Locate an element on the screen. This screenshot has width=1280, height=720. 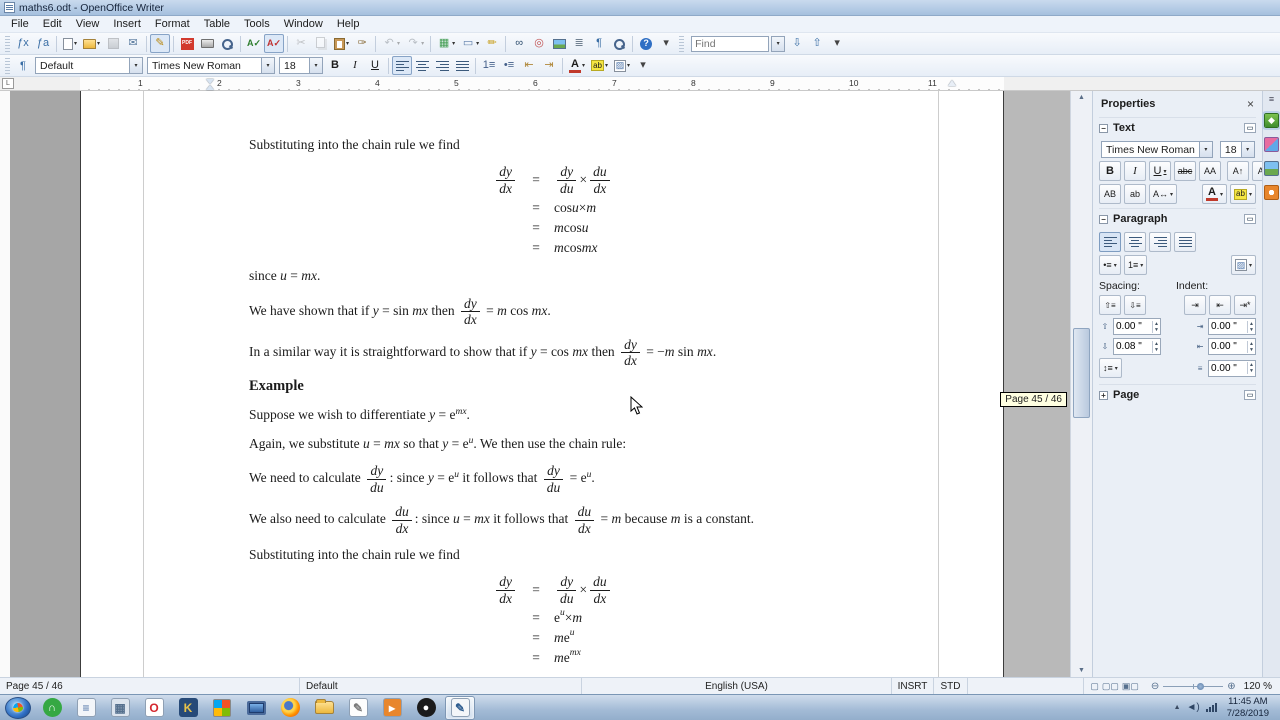
sidebar-increase-font-button: A↑ is located at coordinates (1238, 171).